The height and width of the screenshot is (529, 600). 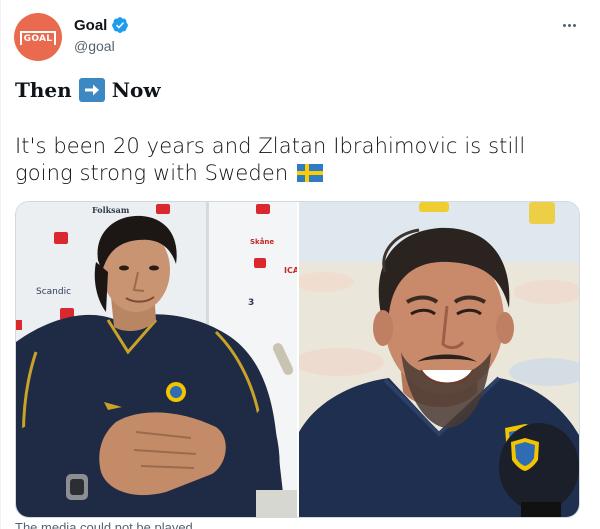 I want to click on more-options-icon, so click(x=569, y=25).